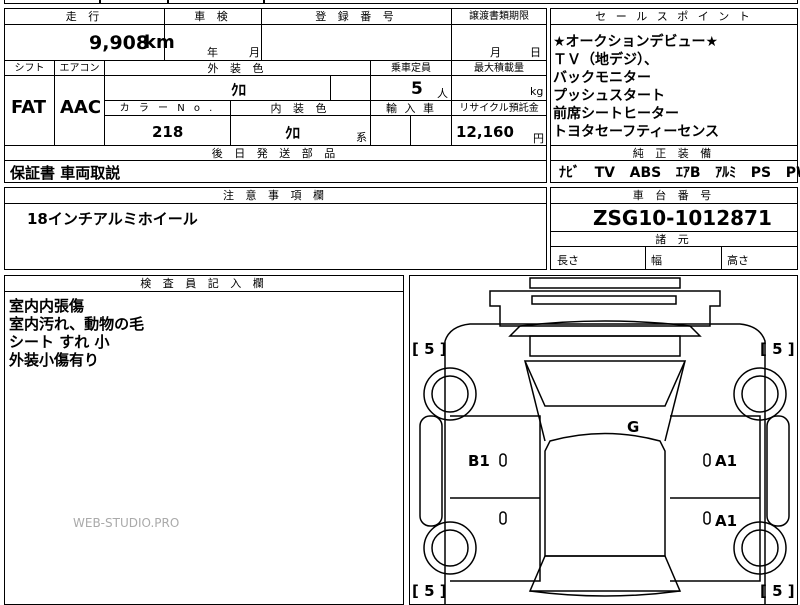 This screenshot has width=800, height=605. What do you see at coordinates (499, 43) in the screenshot?
I see `transfer-cell: 月 日` at bounding box center [499, 43].